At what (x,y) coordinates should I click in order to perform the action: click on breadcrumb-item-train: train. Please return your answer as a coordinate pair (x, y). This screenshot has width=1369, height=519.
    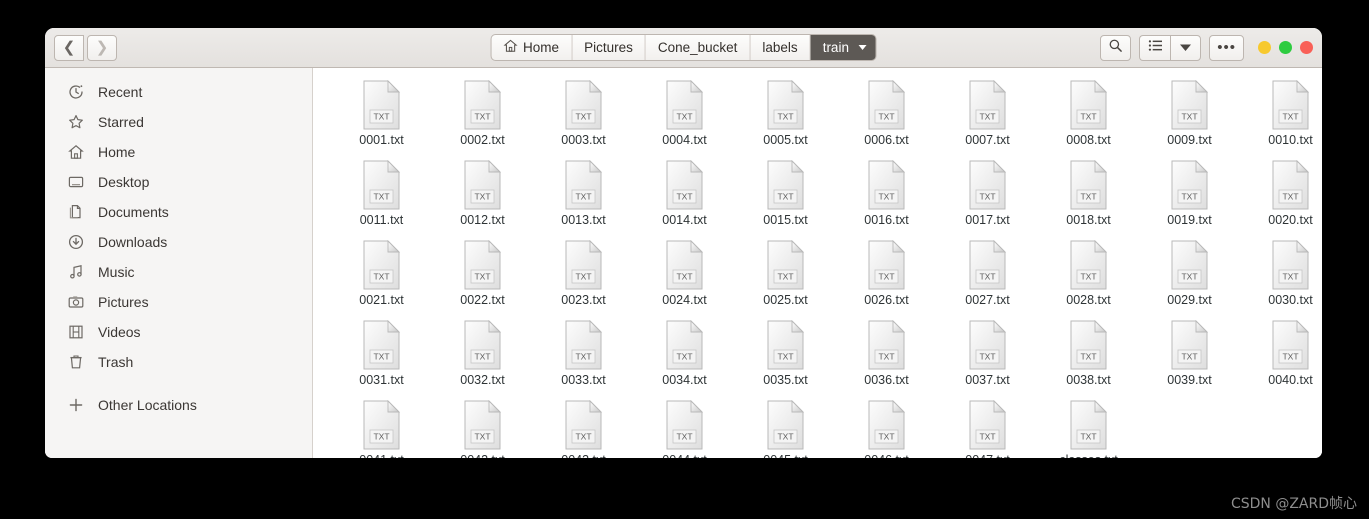
    Looking at the image, I should click on (843, 47).